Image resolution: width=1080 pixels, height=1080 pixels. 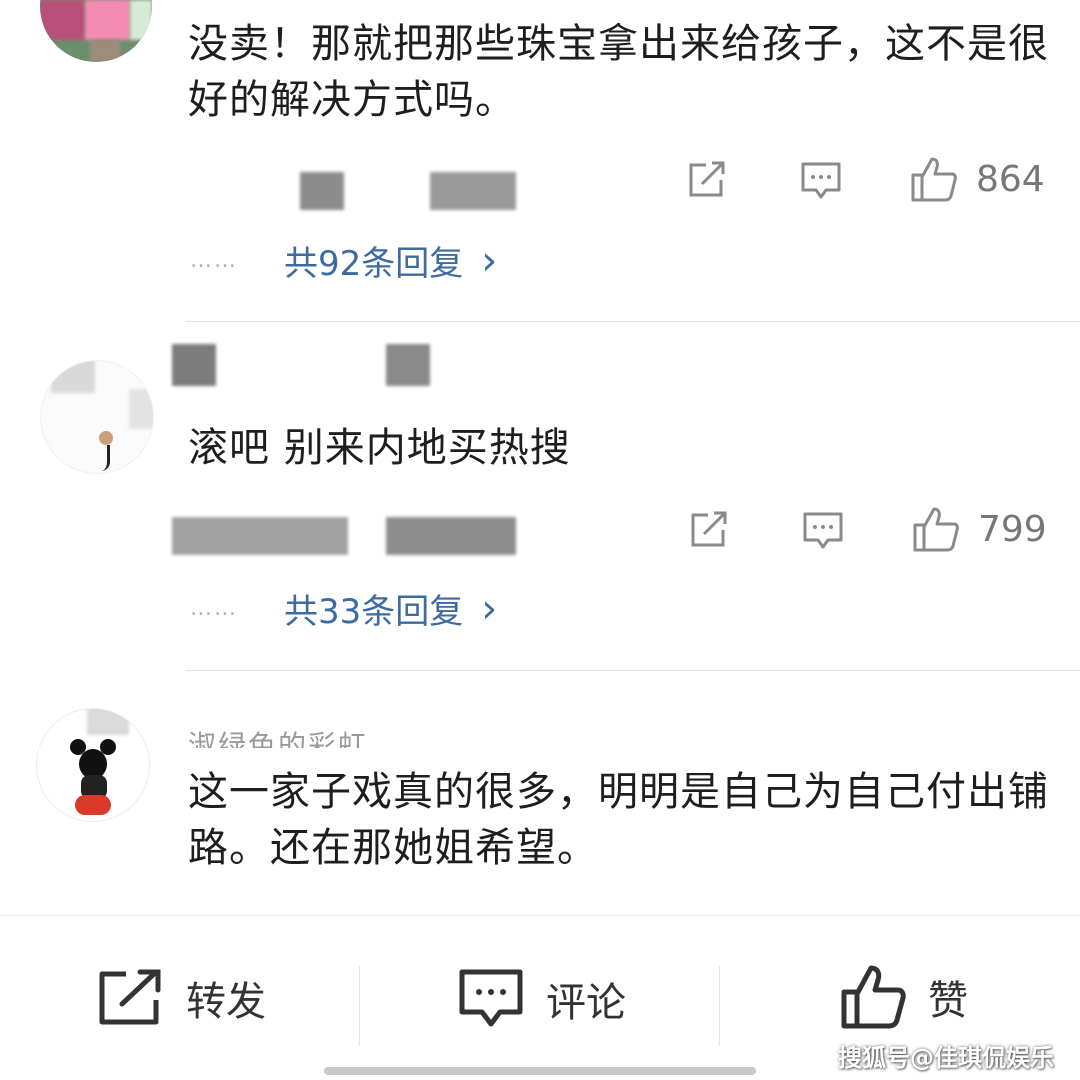 I want to click on share-button: 转发, so click(x=181, y=998).